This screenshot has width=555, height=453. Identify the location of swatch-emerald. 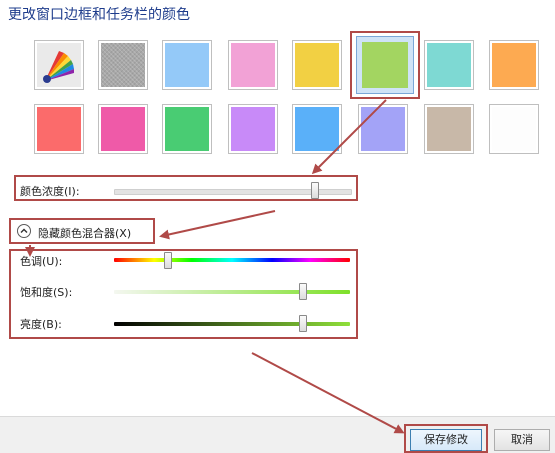
(187, 129).